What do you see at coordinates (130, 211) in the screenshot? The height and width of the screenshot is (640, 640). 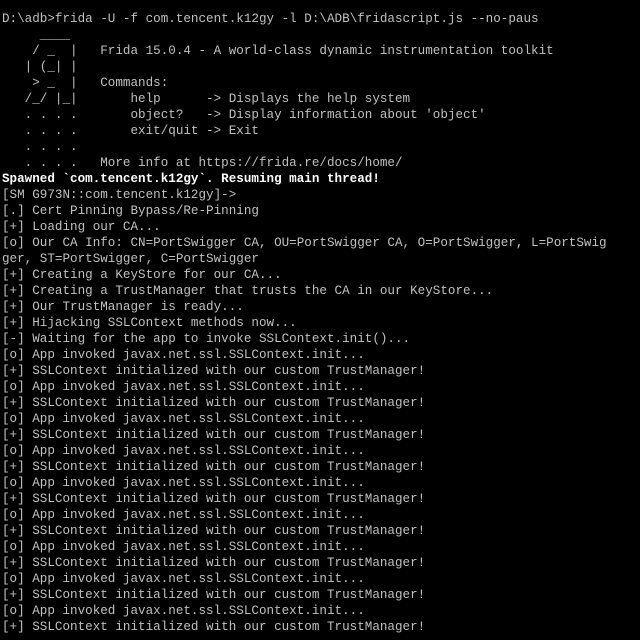 I see `terminal-line: [.] Cert Pinning Bypass/Re-Pinning` at bounding box center [130, 211].